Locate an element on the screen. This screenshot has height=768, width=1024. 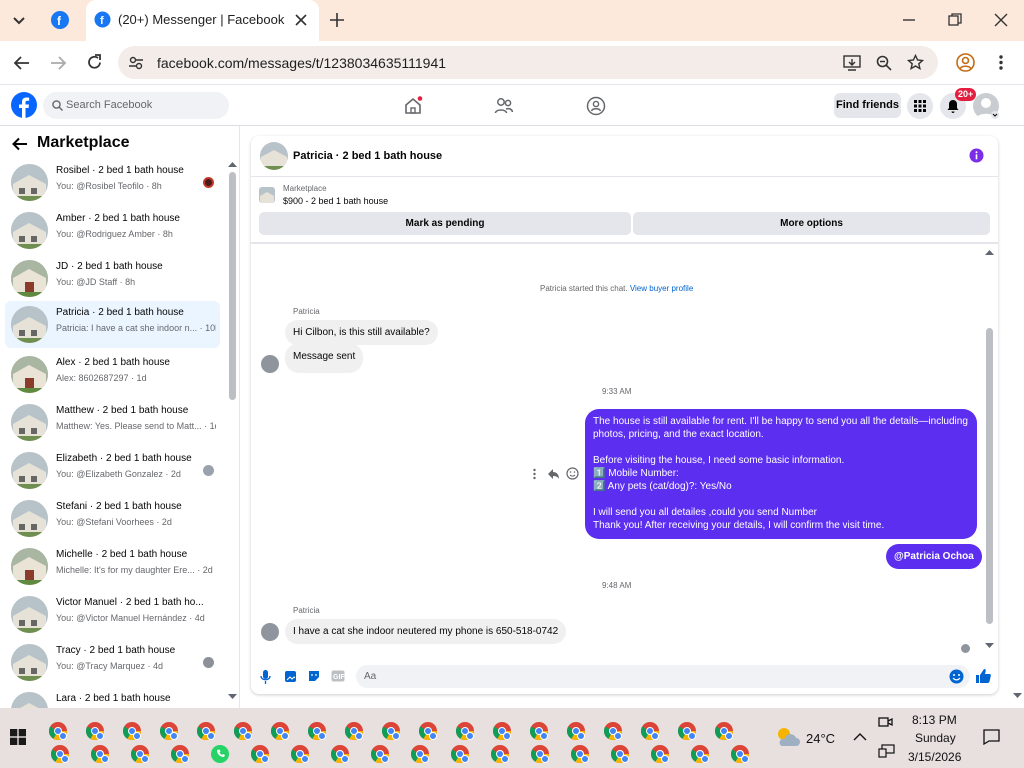
new-tab-icon is located at coordinates (337, 20).